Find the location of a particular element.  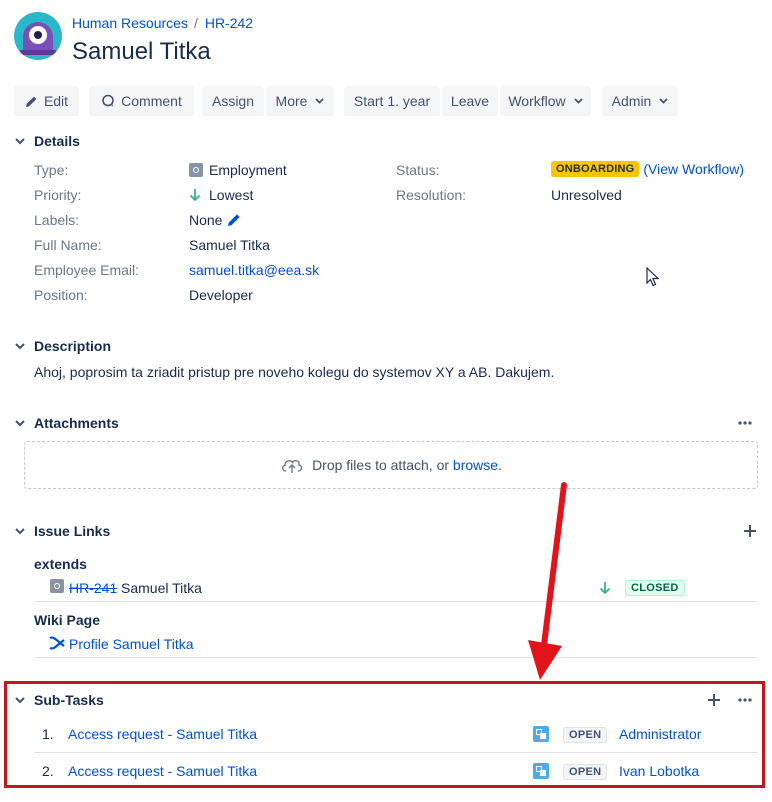

subtasks-section-toggle: Sub-Tasks is located at coordinates (59, 700).